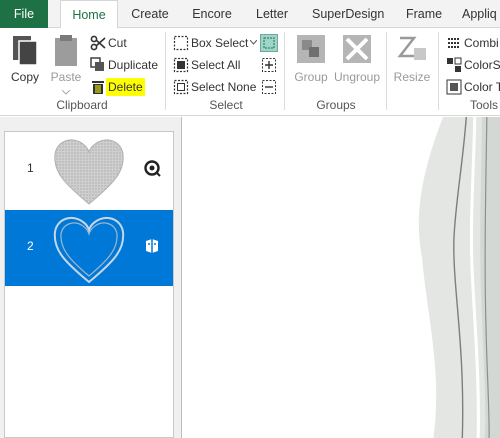  What do you see at coordinates (66, 50) in the screenshot?
I see `paste-icon` at bounding box center [66, 50].